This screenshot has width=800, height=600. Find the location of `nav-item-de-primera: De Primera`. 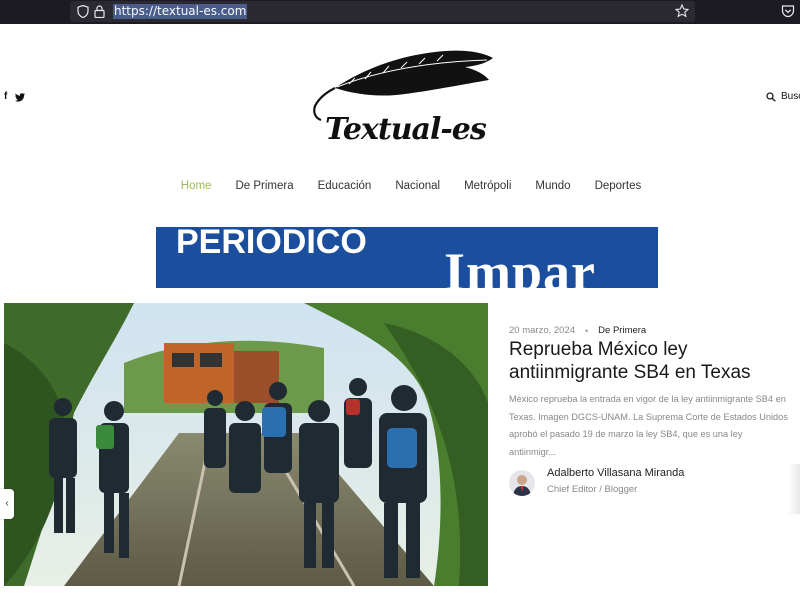

nav-item-de-primera: De Primera is located at coordinates (264, 186).